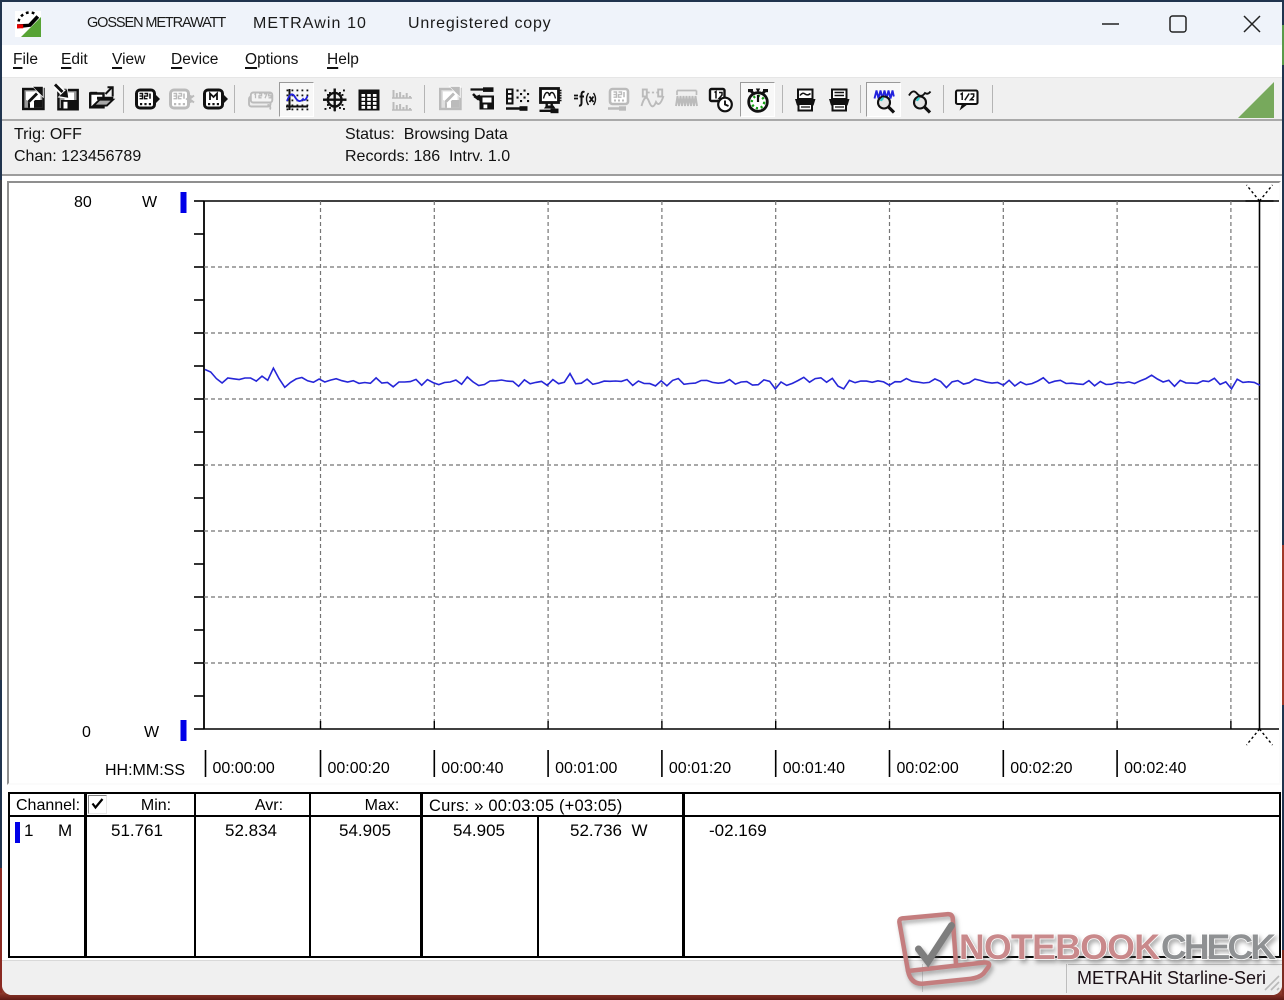 Image resolution: width=1284 pixels, height=1000 pixels. What do you see at coordinates (586, 768) in the screenshot?
I see `svg-text: 00:01:00` at bounding box center [586, 768].